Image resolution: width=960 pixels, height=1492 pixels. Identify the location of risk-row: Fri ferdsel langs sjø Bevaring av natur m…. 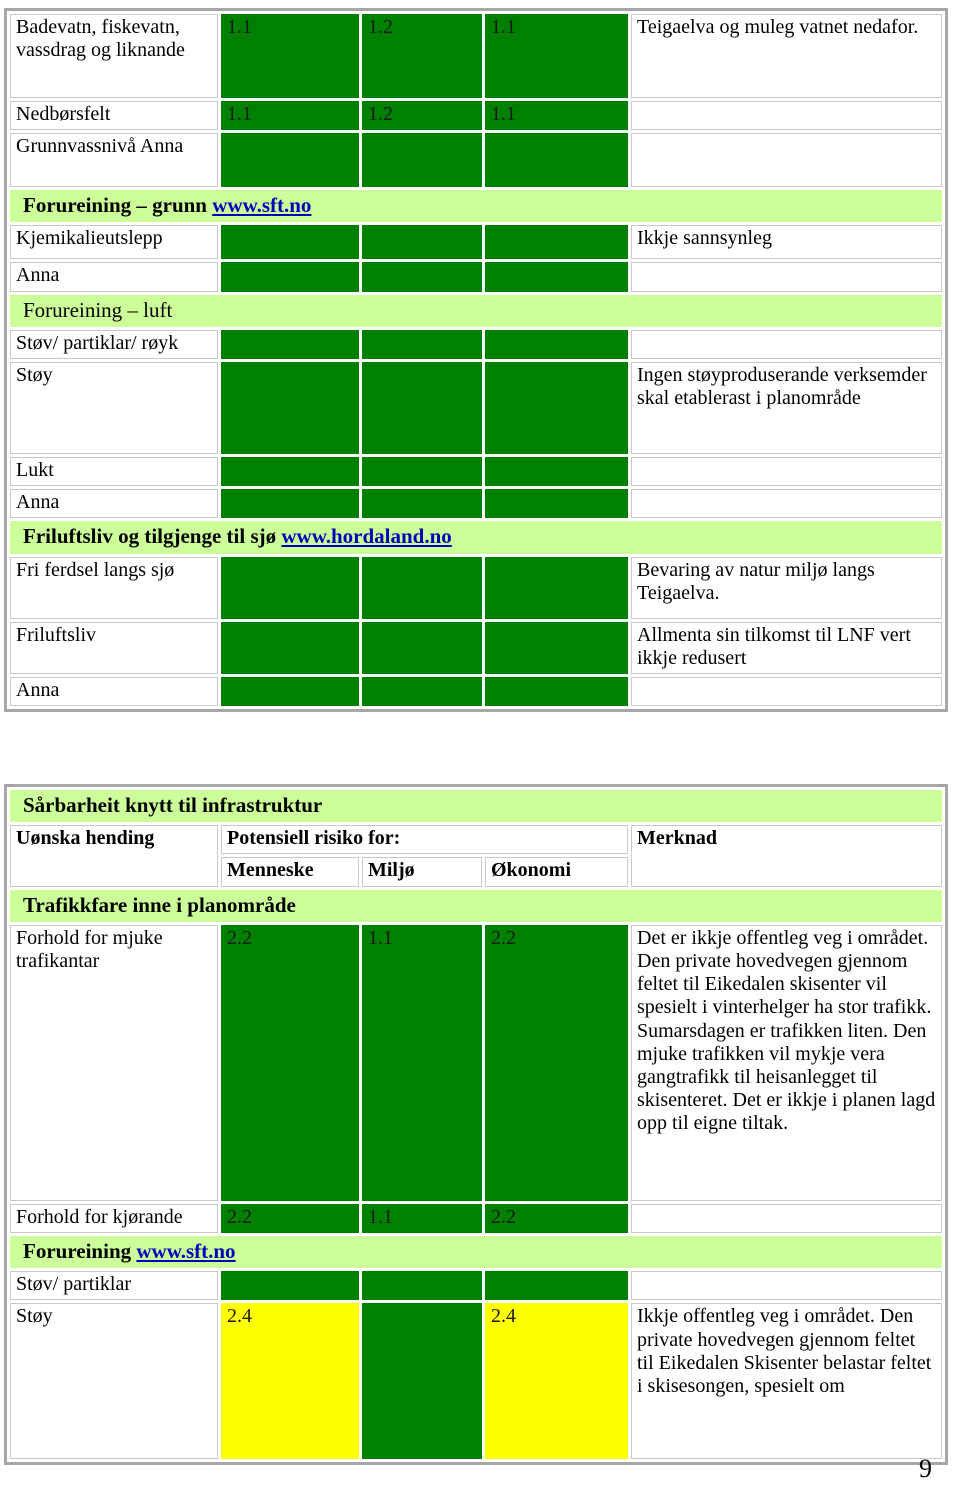
(476, 587).